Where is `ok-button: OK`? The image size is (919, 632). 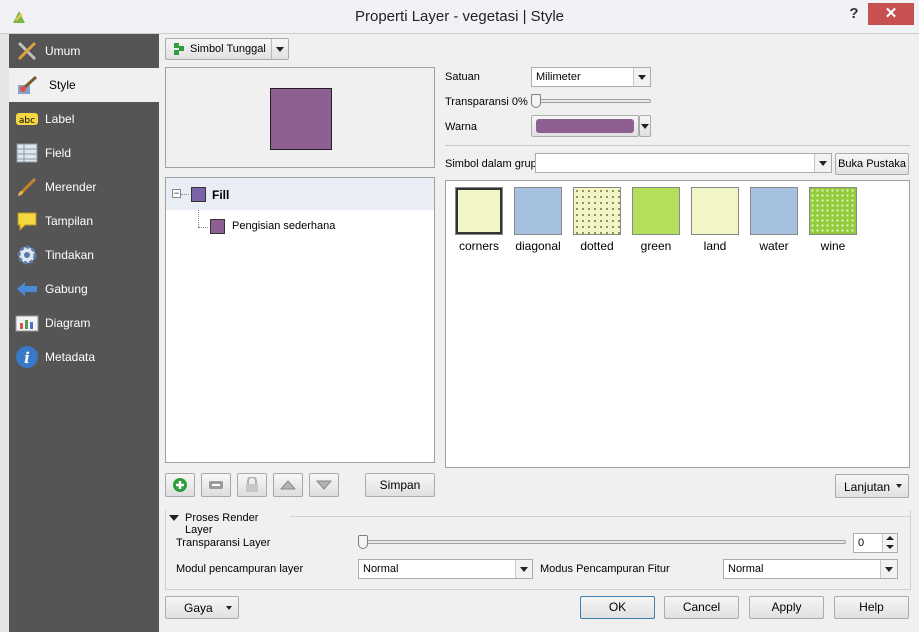 ok-button: OK is located at coordinates (617, 607).